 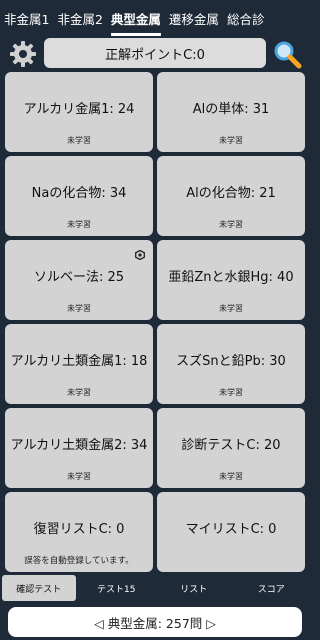 I want to click on topic-card-alkaline-earth-2: アルカリ土類金属2: 34 未学習, so click(x=79, y=448).